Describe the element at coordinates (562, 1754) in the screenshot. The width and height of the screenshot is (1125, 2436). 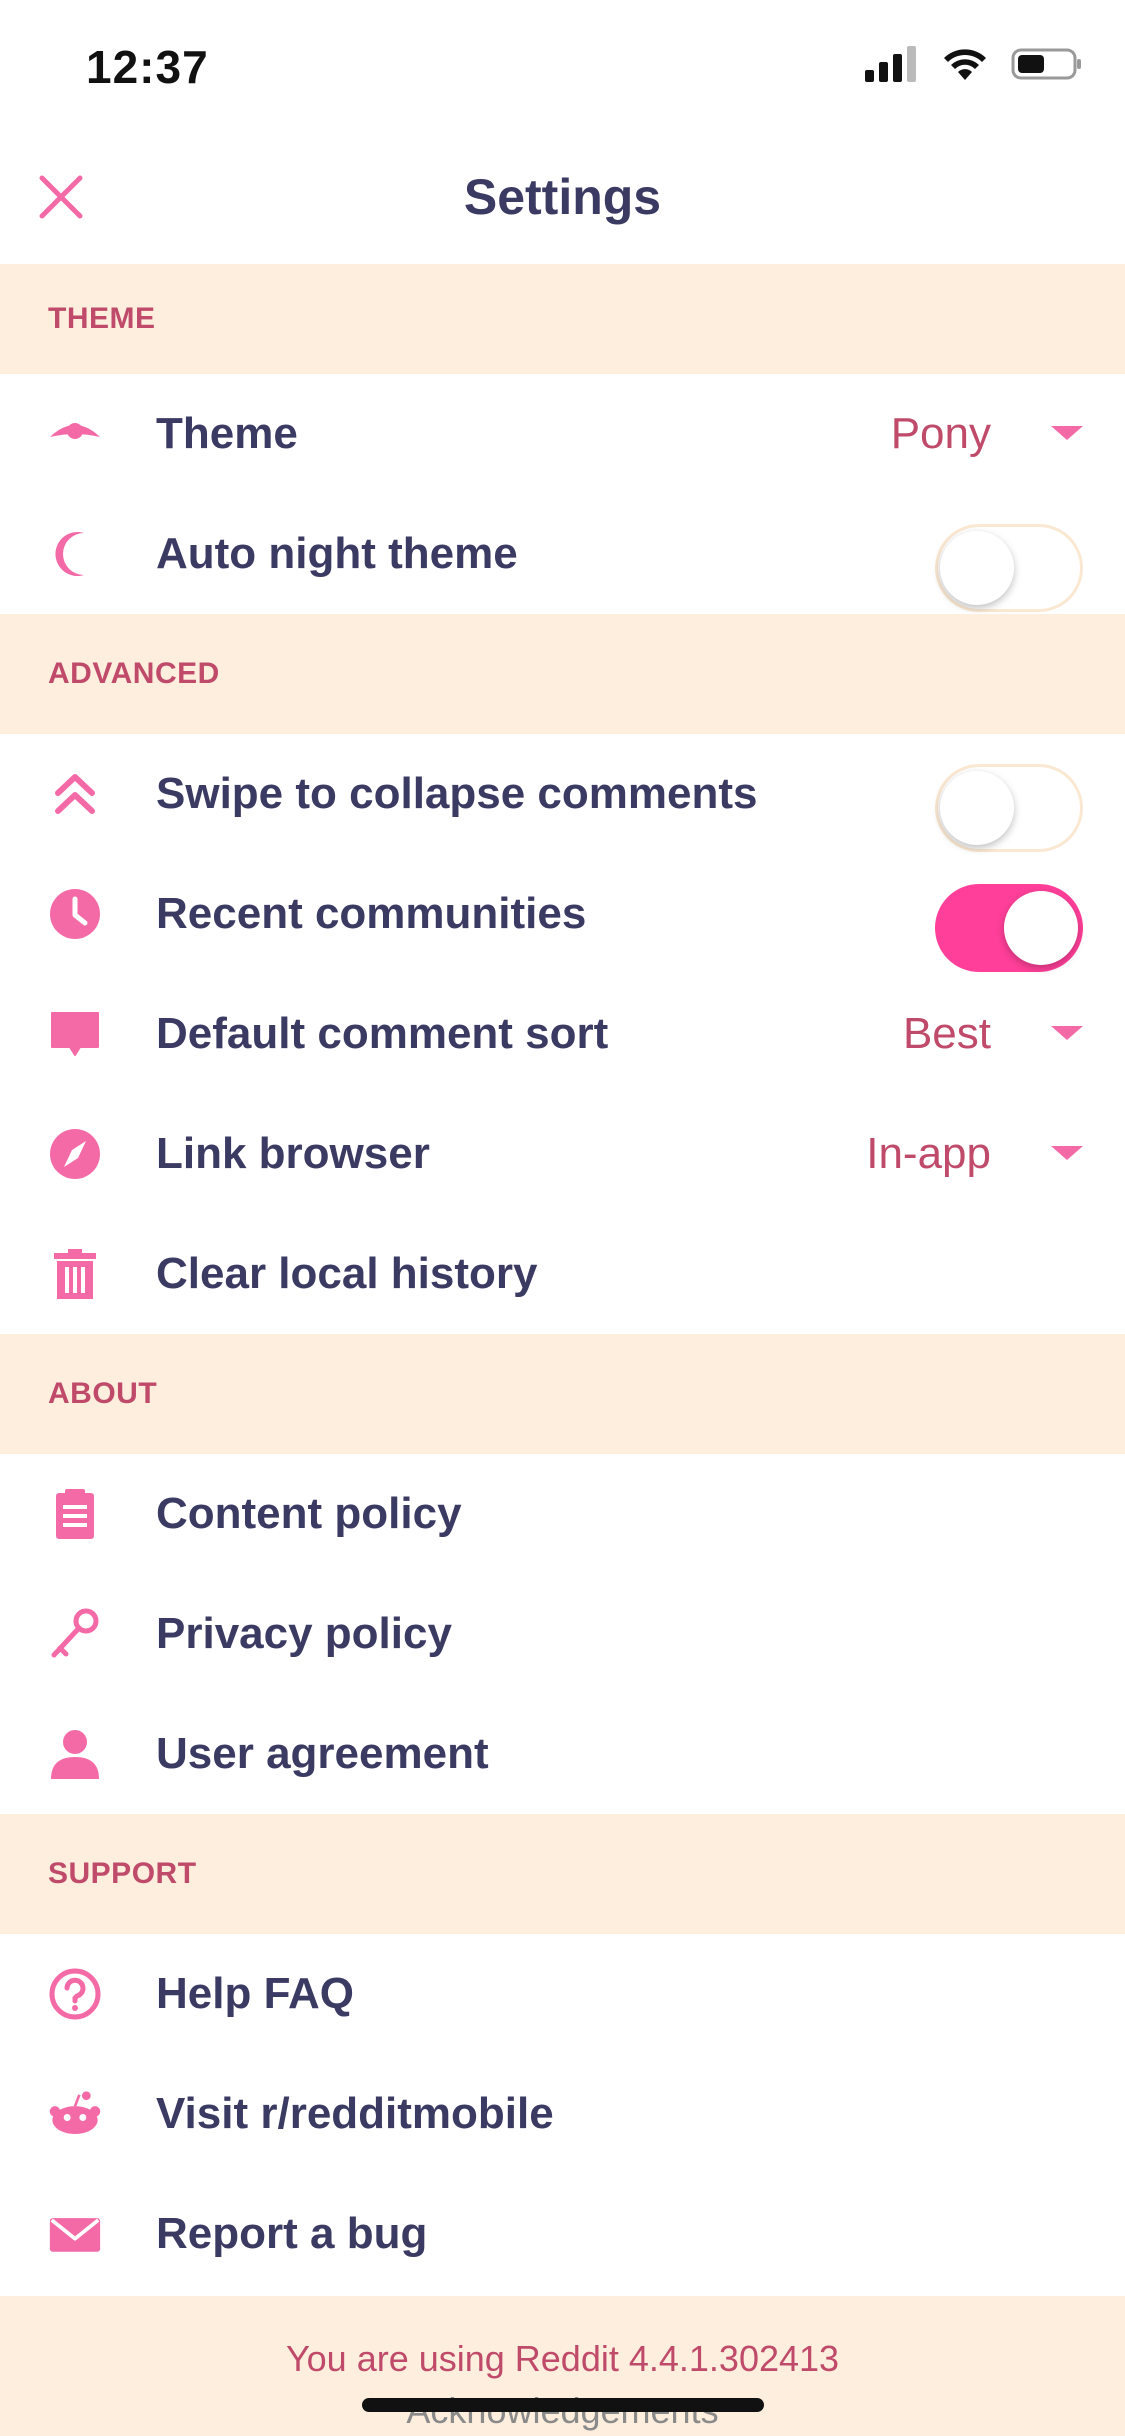
I see `setting-row-user-agreement: User agreement` at that location.